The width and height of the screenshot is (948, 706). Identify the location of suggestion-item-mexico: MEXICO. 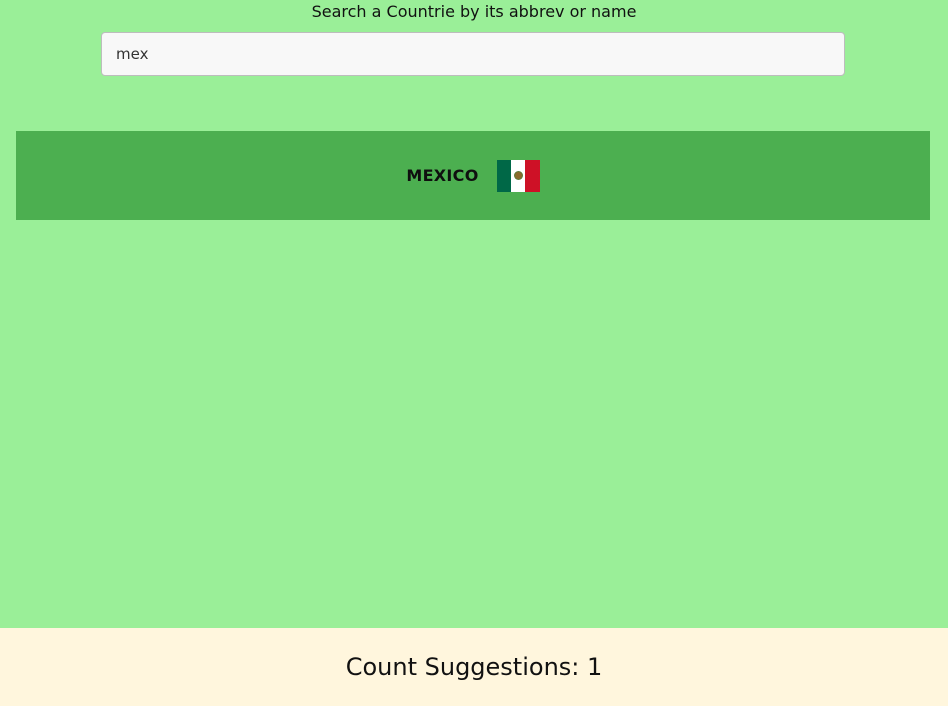
(473, 175).